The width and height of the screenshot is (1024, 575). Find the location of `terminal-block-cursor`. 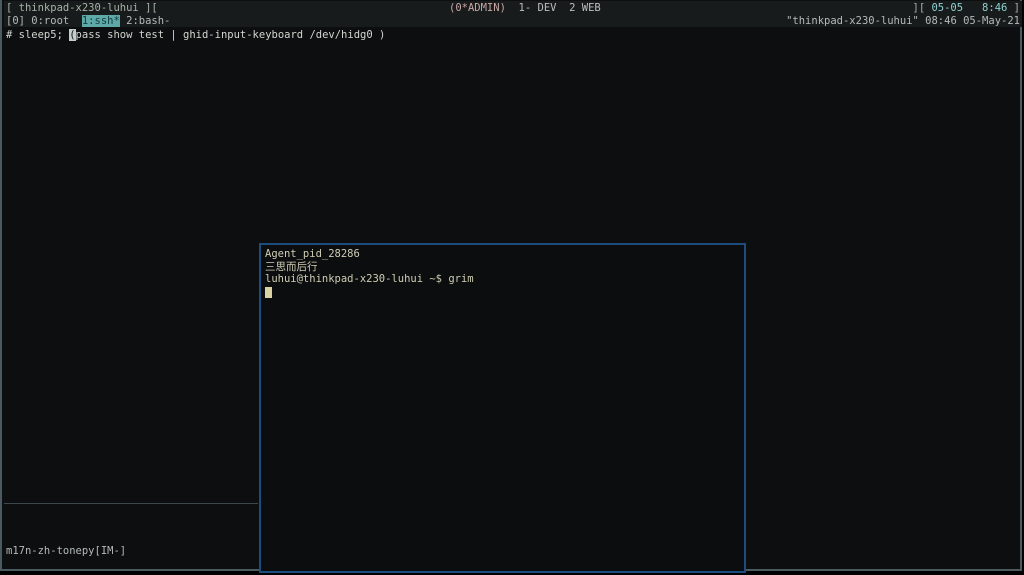

terminal-block-cursor is located at coordinates (268, 292).